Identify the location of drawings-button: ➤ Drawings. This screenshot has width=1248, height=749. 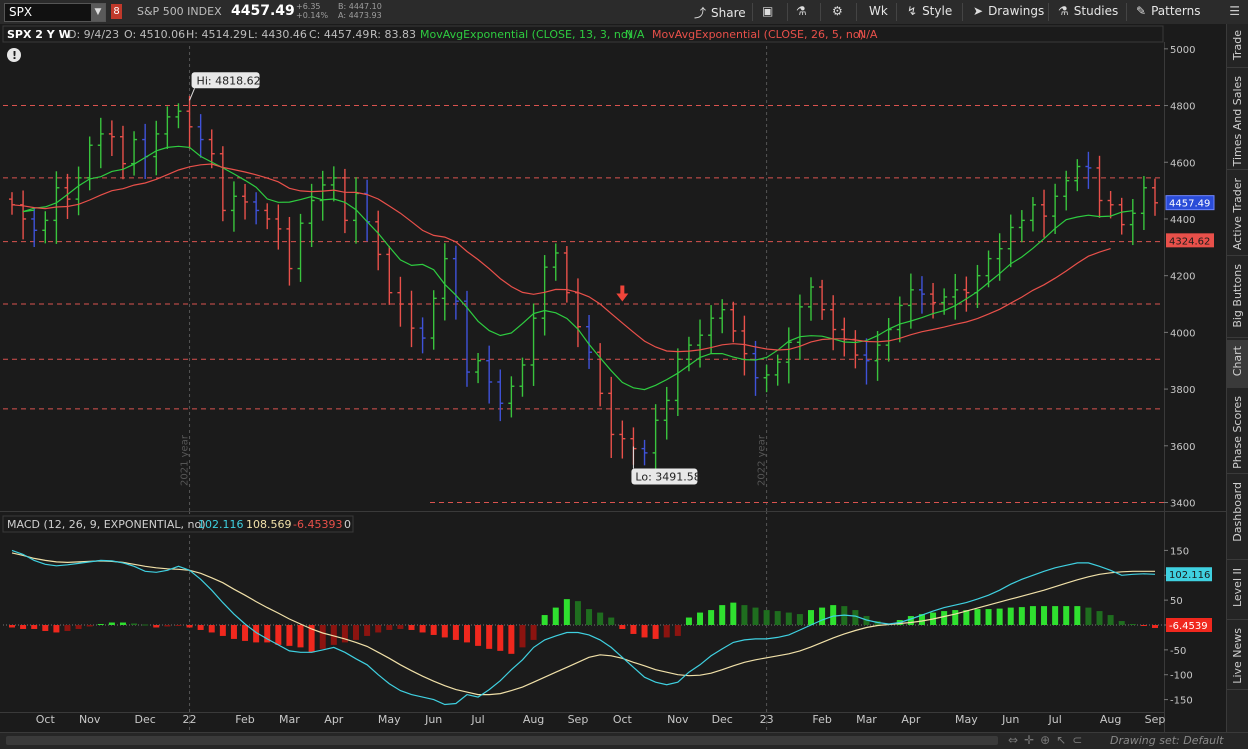
(1008, 11).